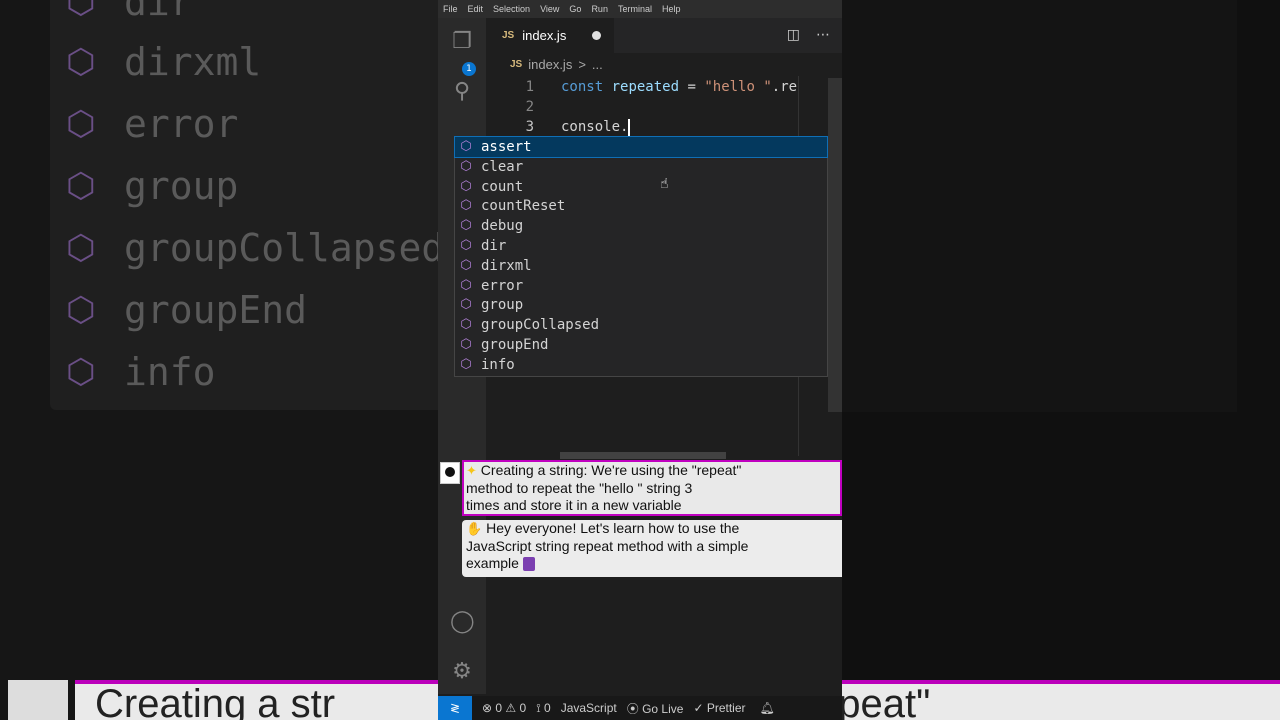 This screenshot has height=720, width=1280. Describe the element at coordinates (719, 708) in the screenshot. I see `prettier-status: ✓ Prettier` at that location.